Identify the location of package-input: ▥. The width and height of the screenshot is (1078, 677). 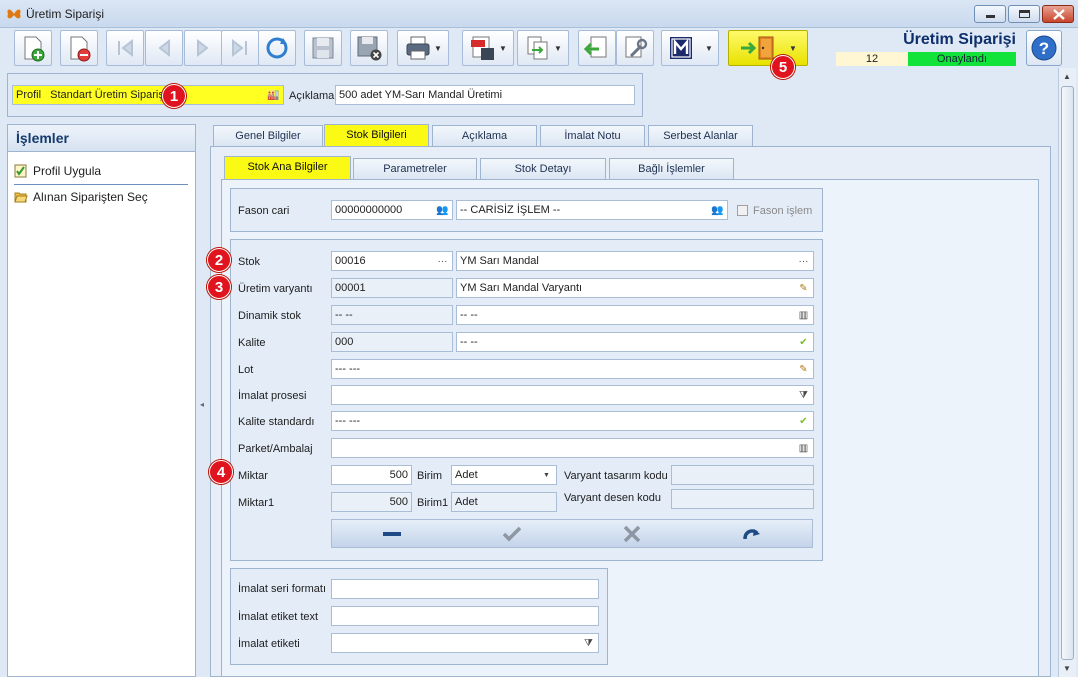
(572, 448).